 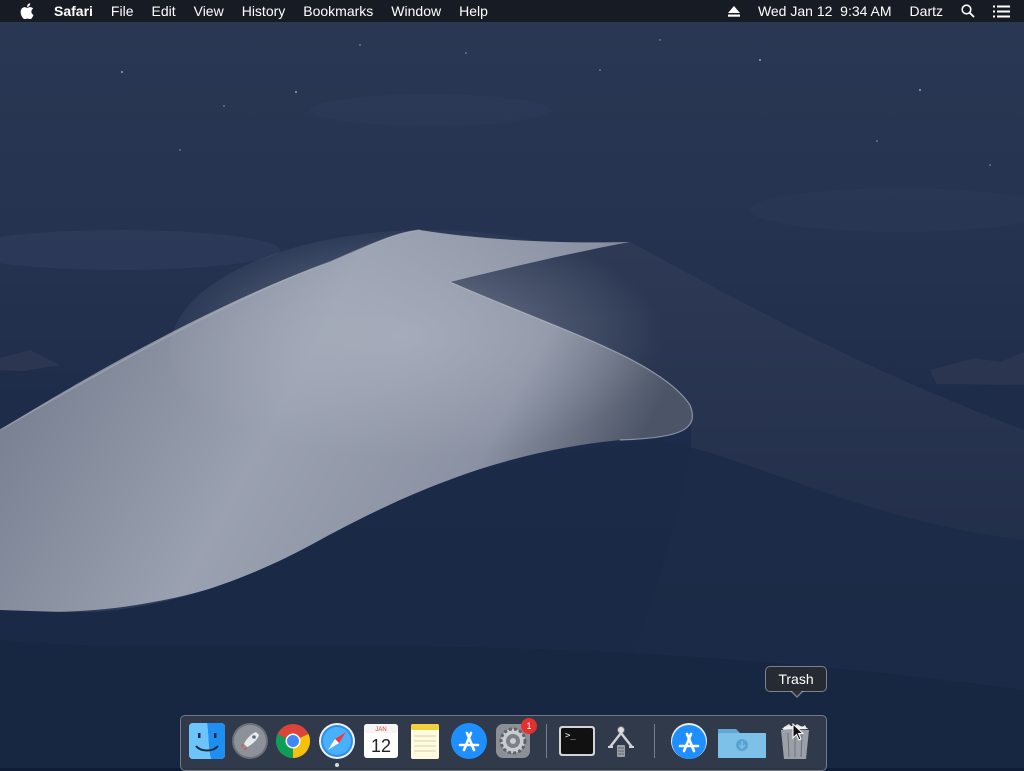 What do you see at coordinates (122, 11) in the screenshot?
I see `menu-file: File` at bounding box center [122, 11].